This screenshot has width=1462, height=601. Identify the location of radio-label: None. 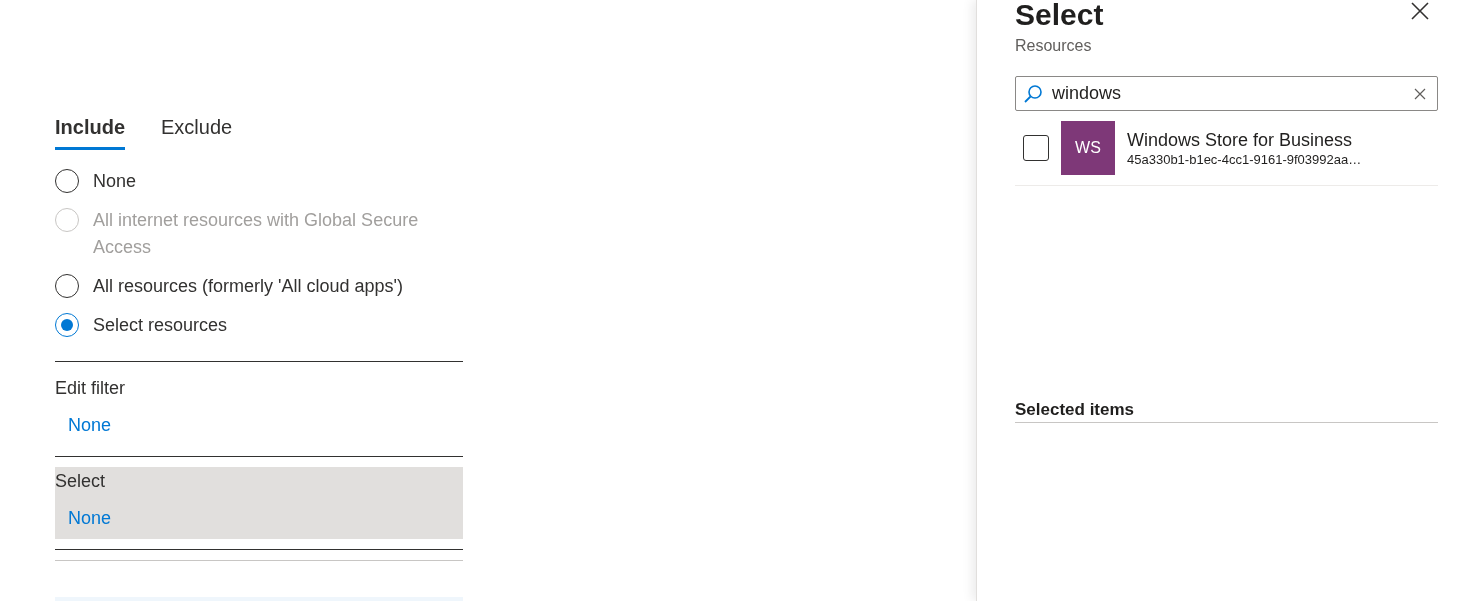
(115, 181).